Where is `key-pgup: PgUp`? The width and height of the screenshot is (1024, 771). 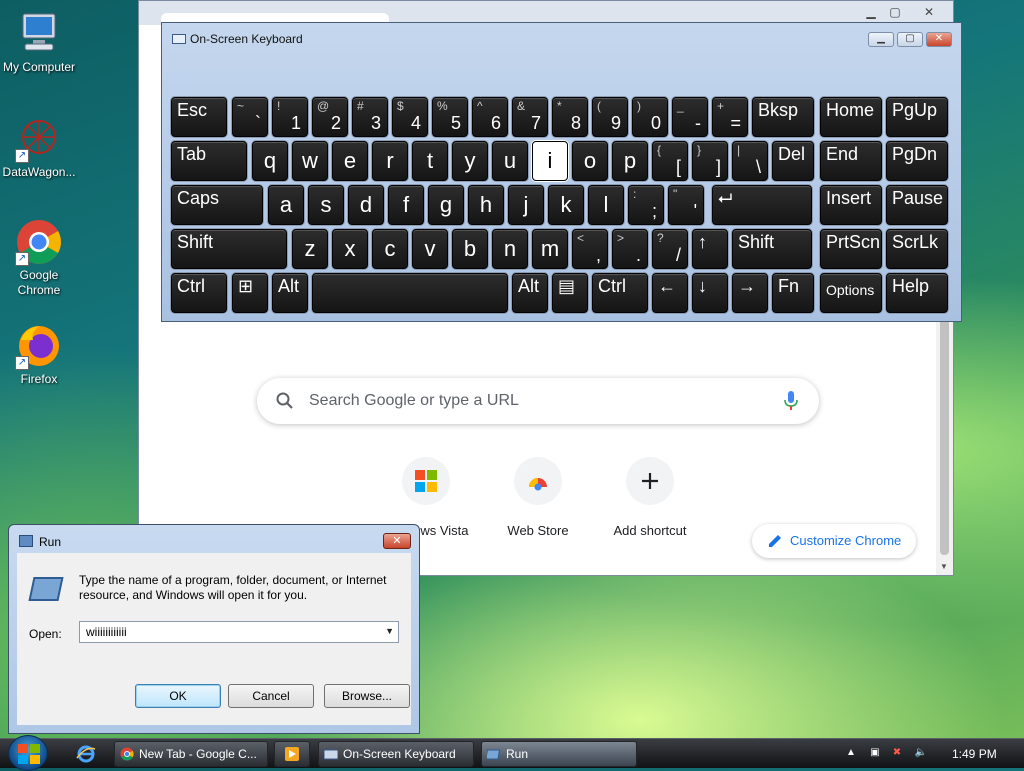
key-pgup: PgUp is located at coordinates (917, 117).